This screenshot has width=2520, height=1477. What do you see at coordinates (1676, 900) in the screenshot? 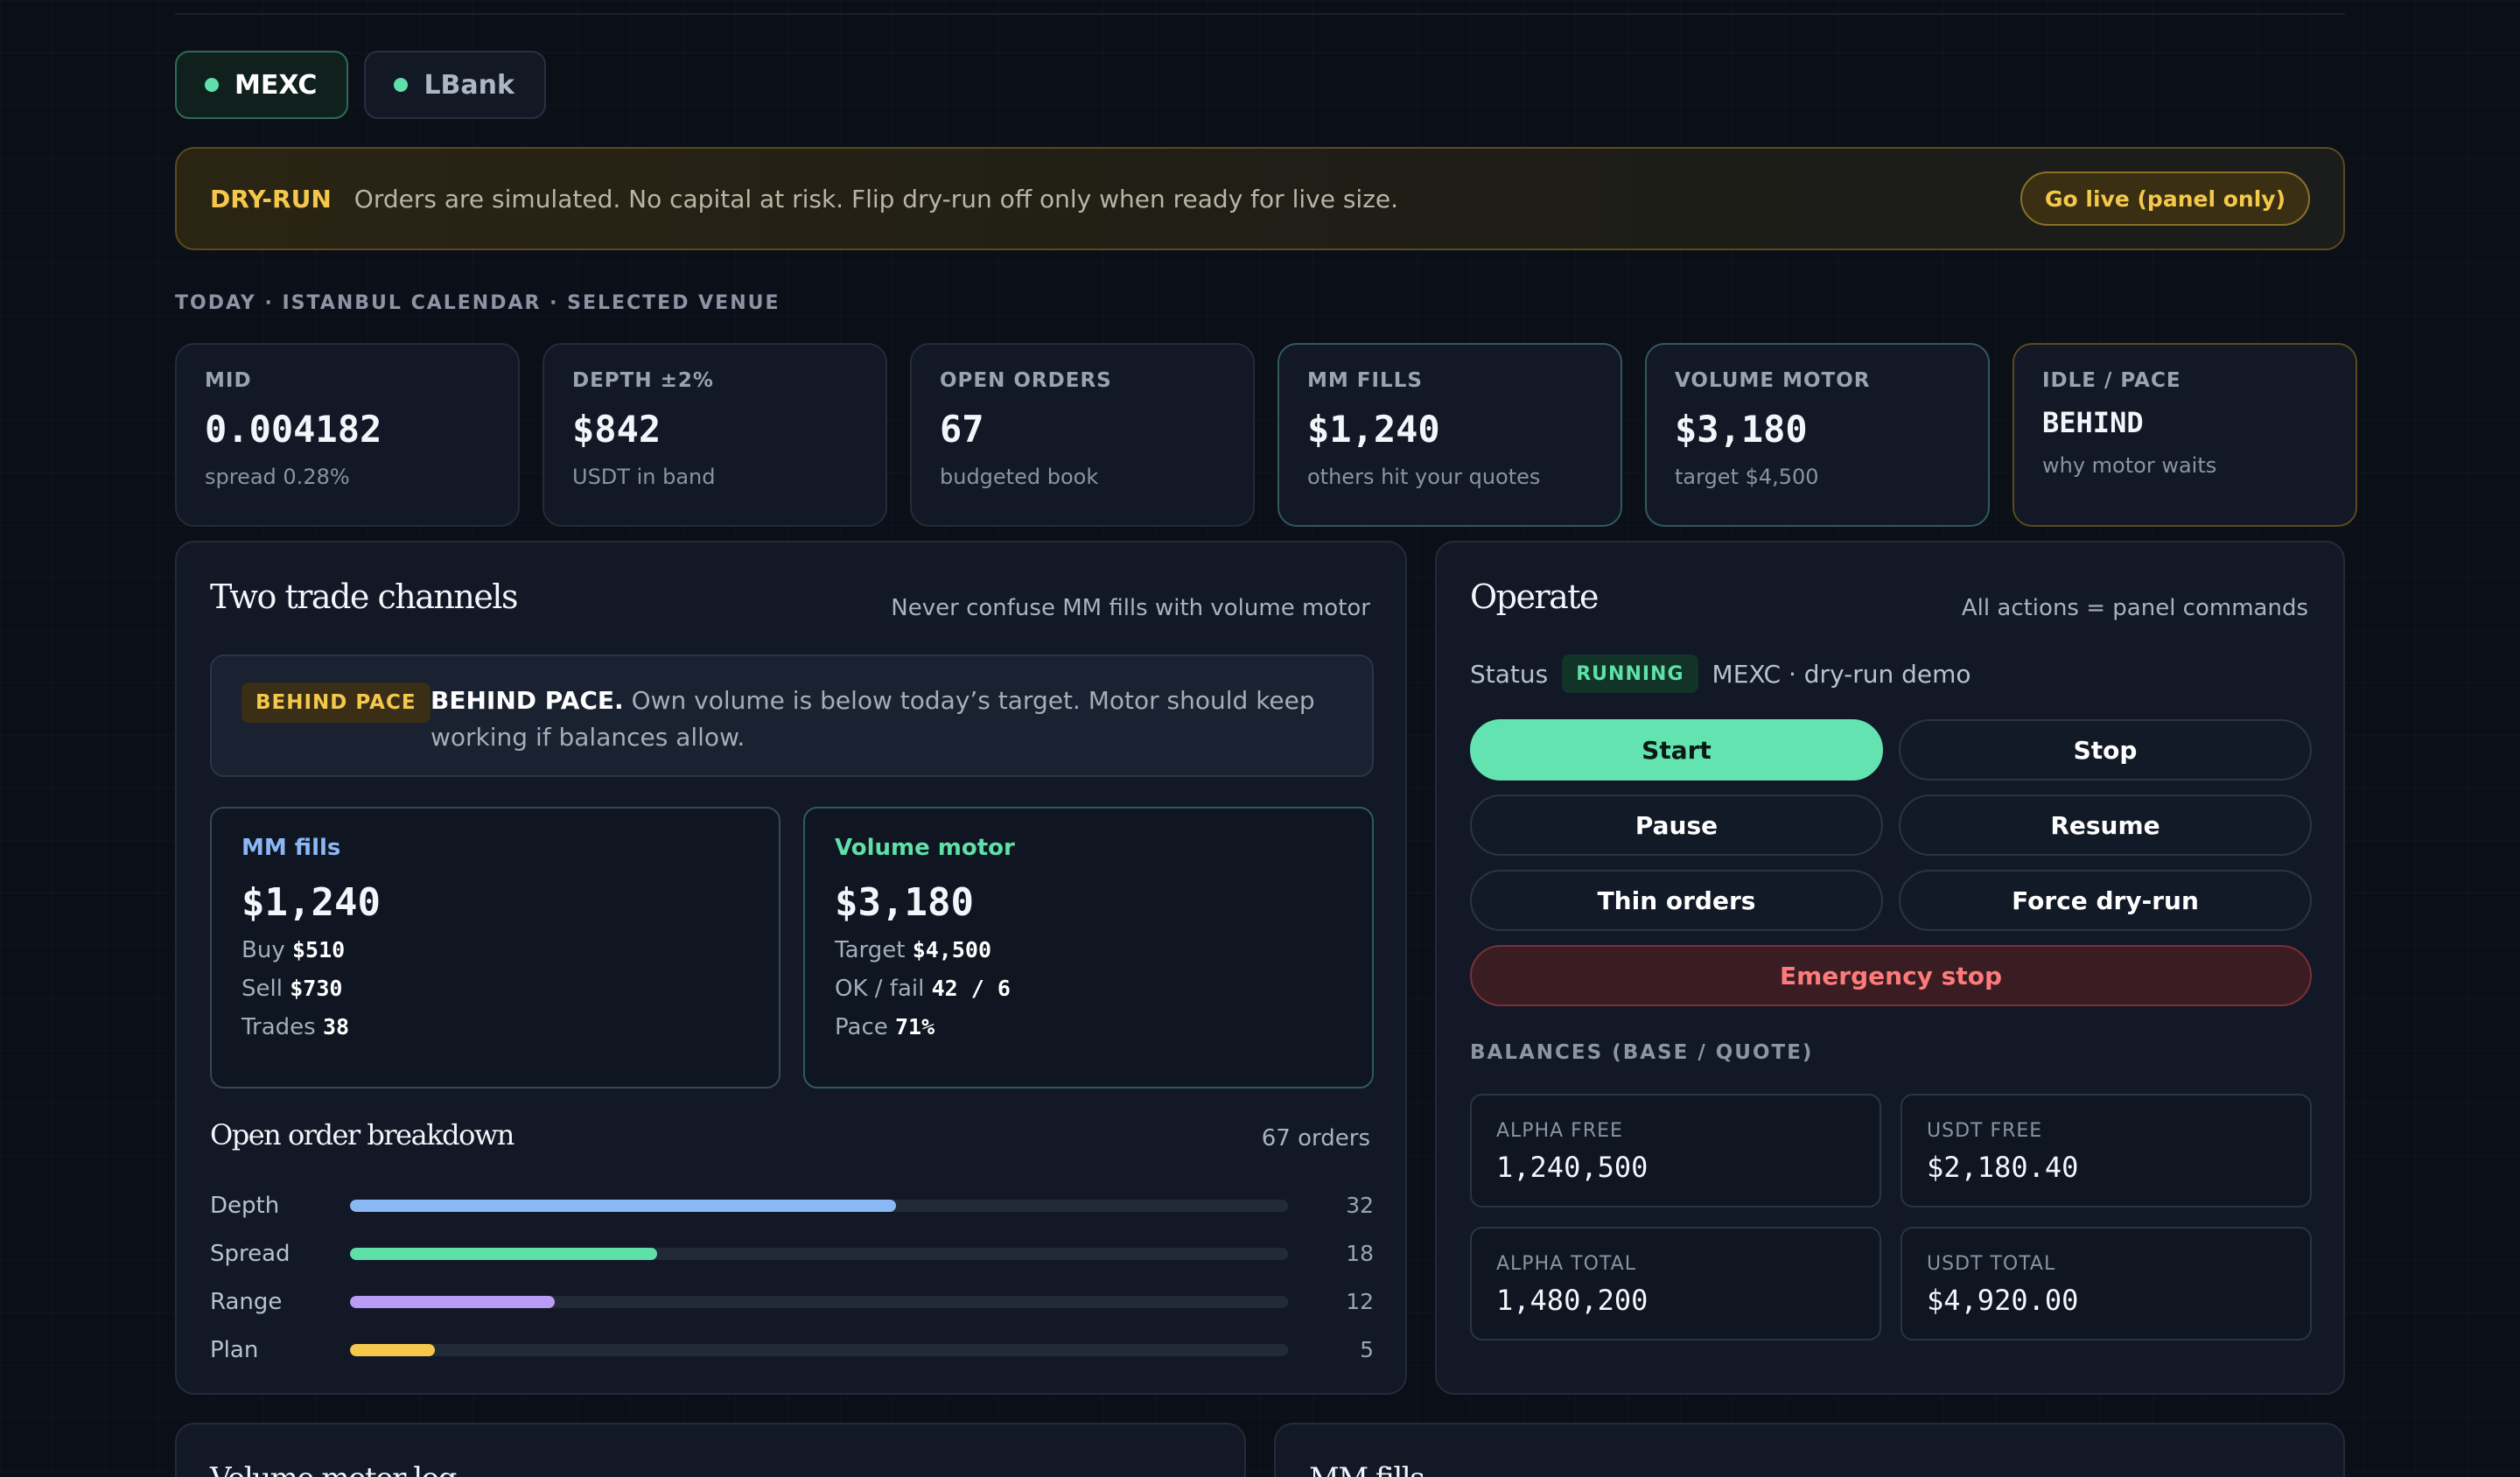
I see `thin-orders-button: Thin orders` at bounding box center [1676, 900].